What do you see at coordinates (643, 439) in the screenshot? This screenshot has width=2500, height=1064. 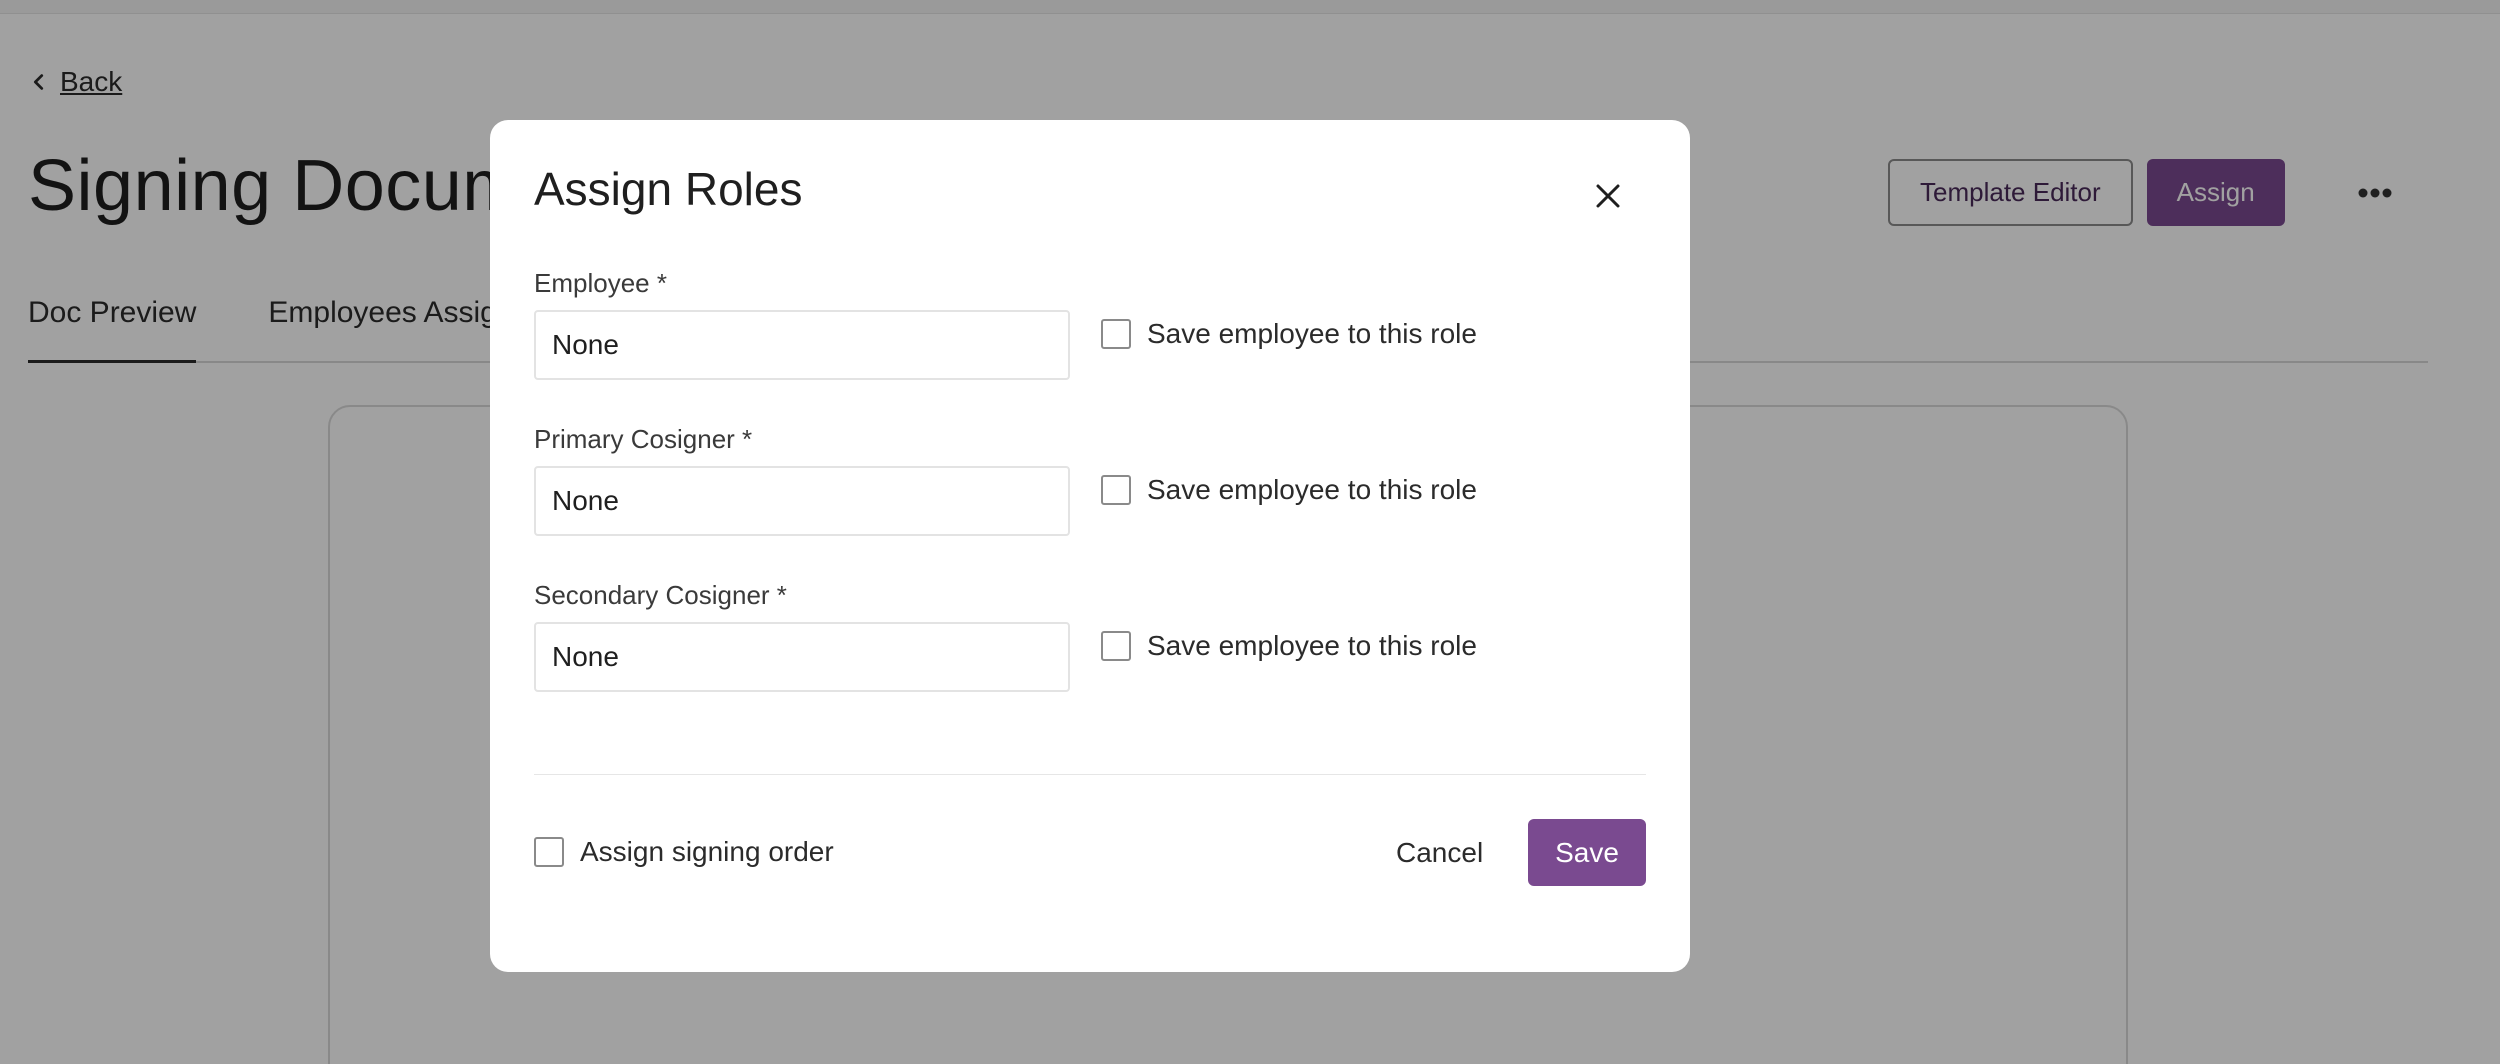 I see `primary-cosigner-label: Primary Cosigner *` at bounding box center [643, 439].